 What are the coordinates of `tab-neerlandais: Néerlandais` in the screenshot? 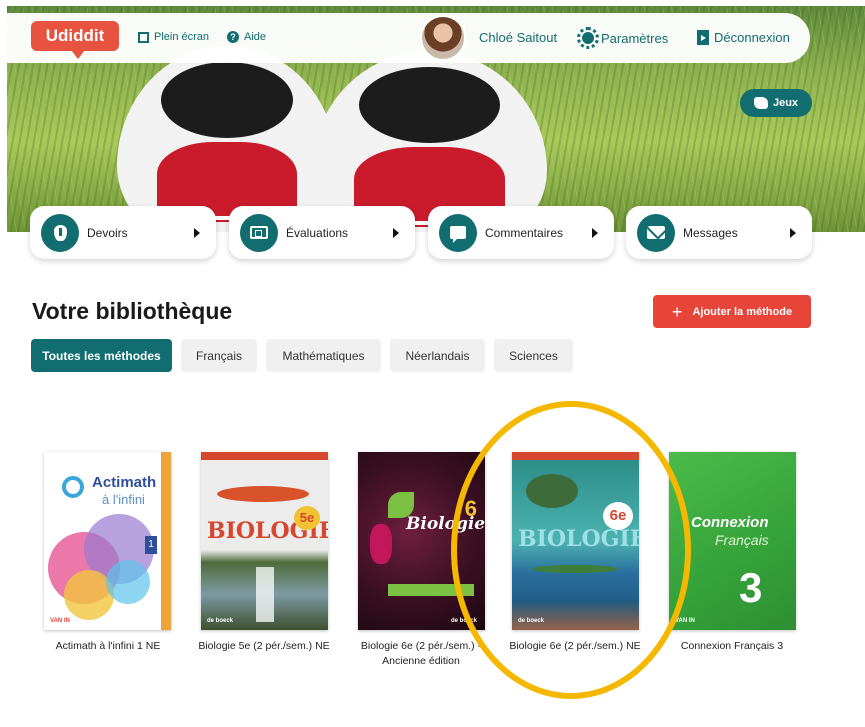 It's located at (437, 355).